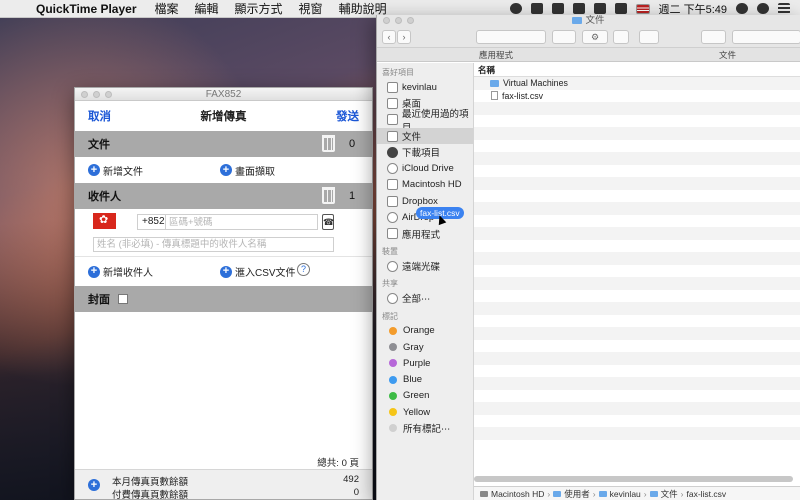 Image resolution: width=800 pixels, height=500 pixels. I want to click on path-segment: Macintosh HD, so click(517, 494).